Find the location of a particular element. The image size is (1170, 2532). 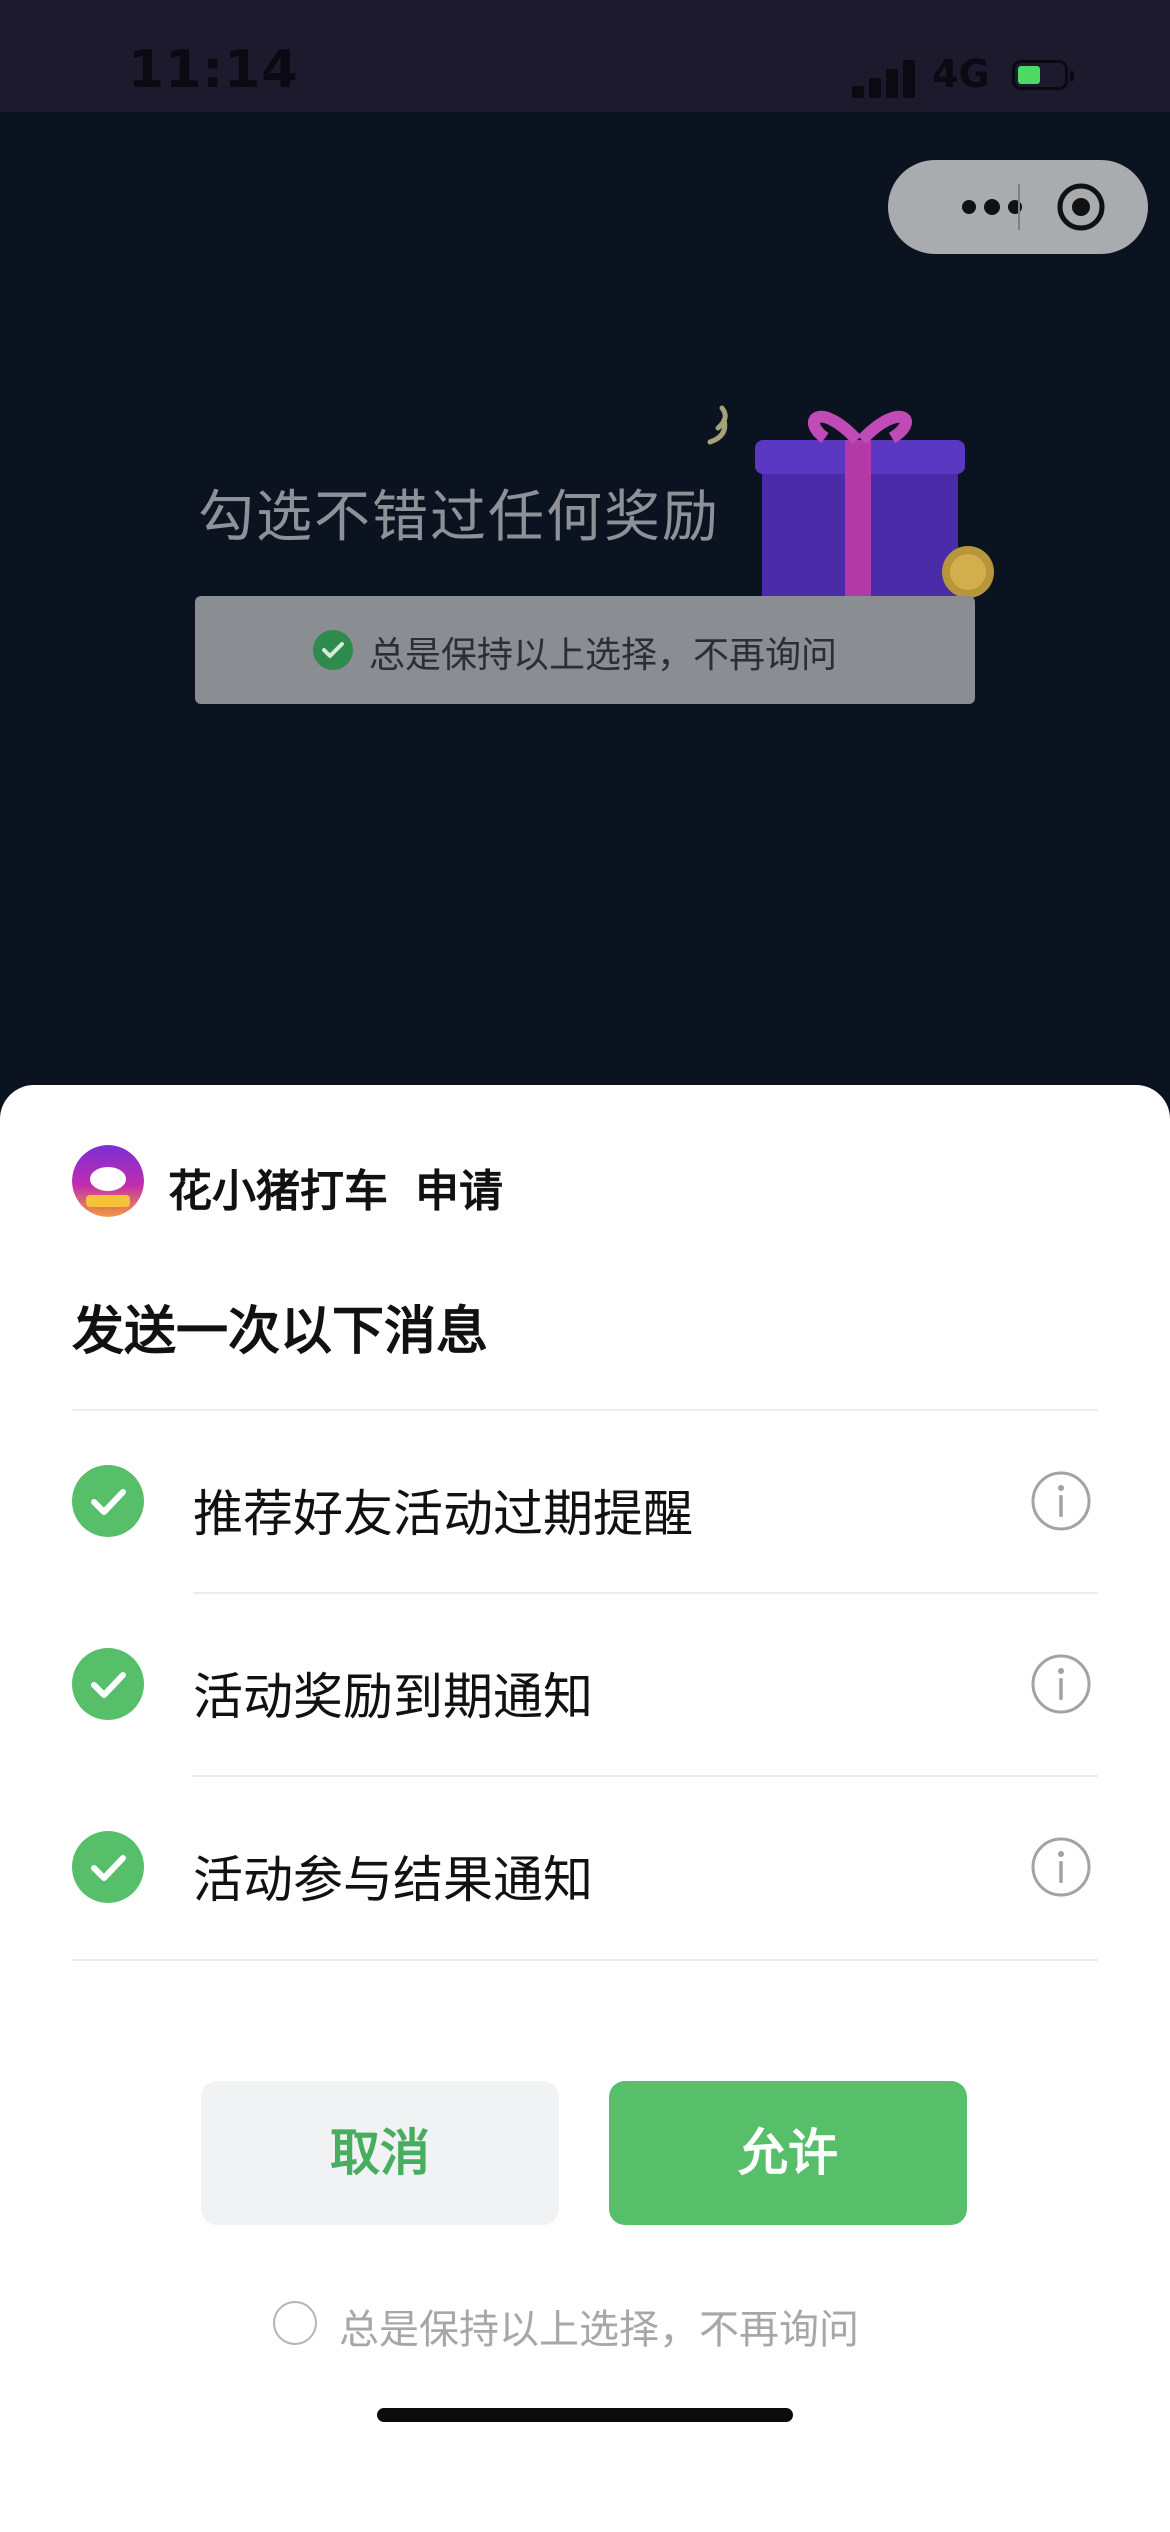

promo-option-text: 总是保持以上选择，不再询问 is located at coordinates (603, 655).